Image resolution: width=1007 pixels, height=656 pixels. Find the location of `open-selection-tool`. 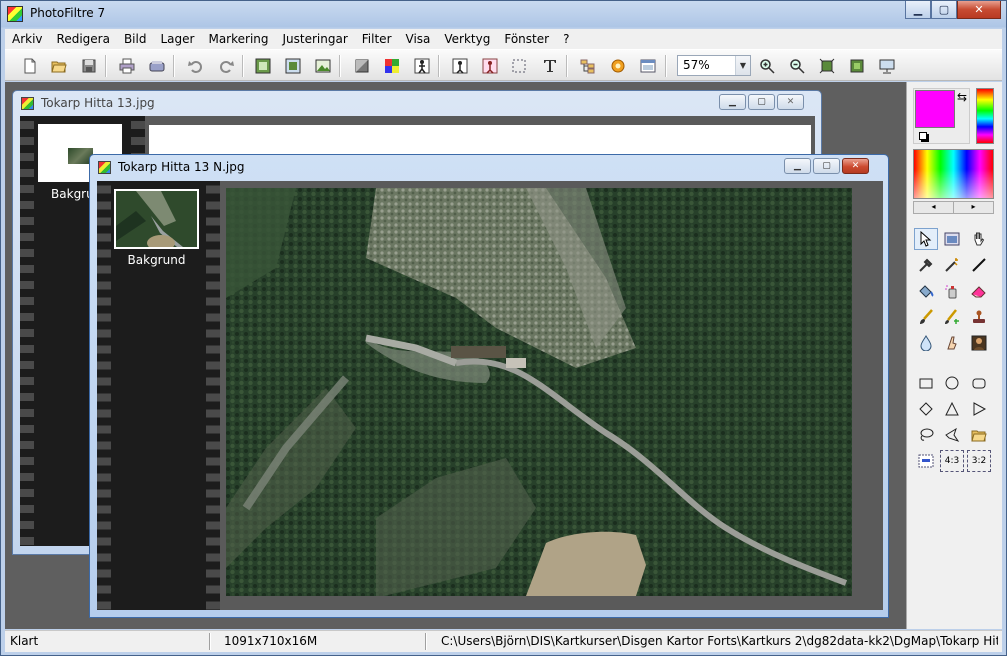

open-selection-tool is located at coordinates (979, 435).